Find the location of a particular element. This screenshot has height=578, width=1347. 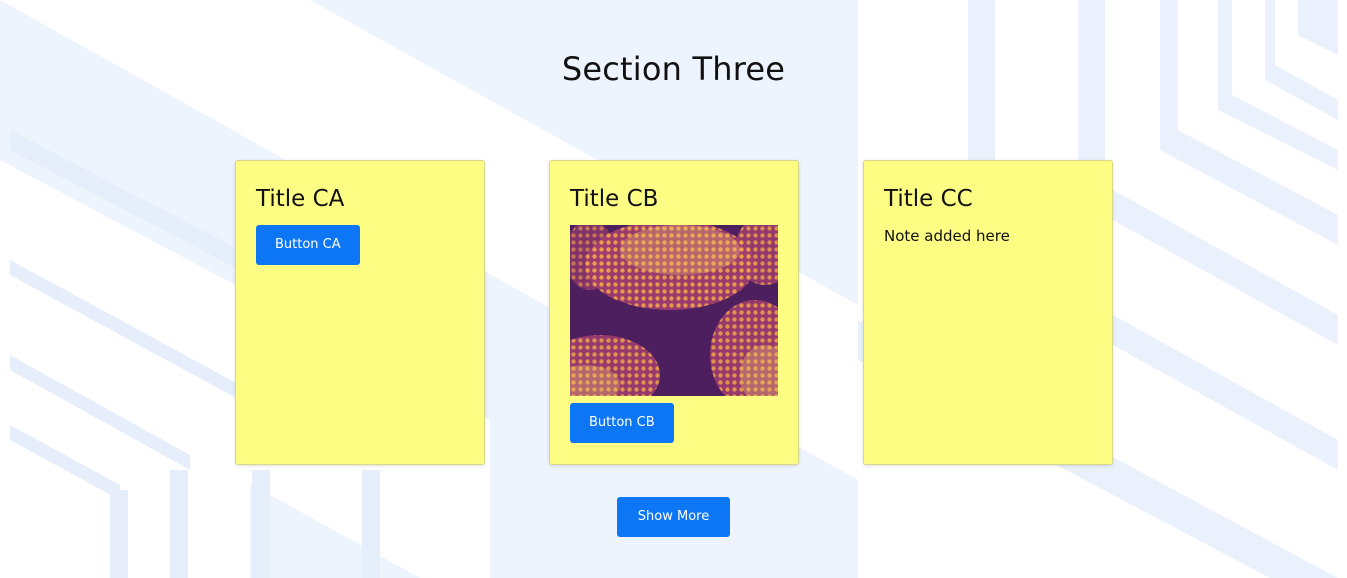

card-cb: Title CB Button CB is located at coordinates (674, 312).